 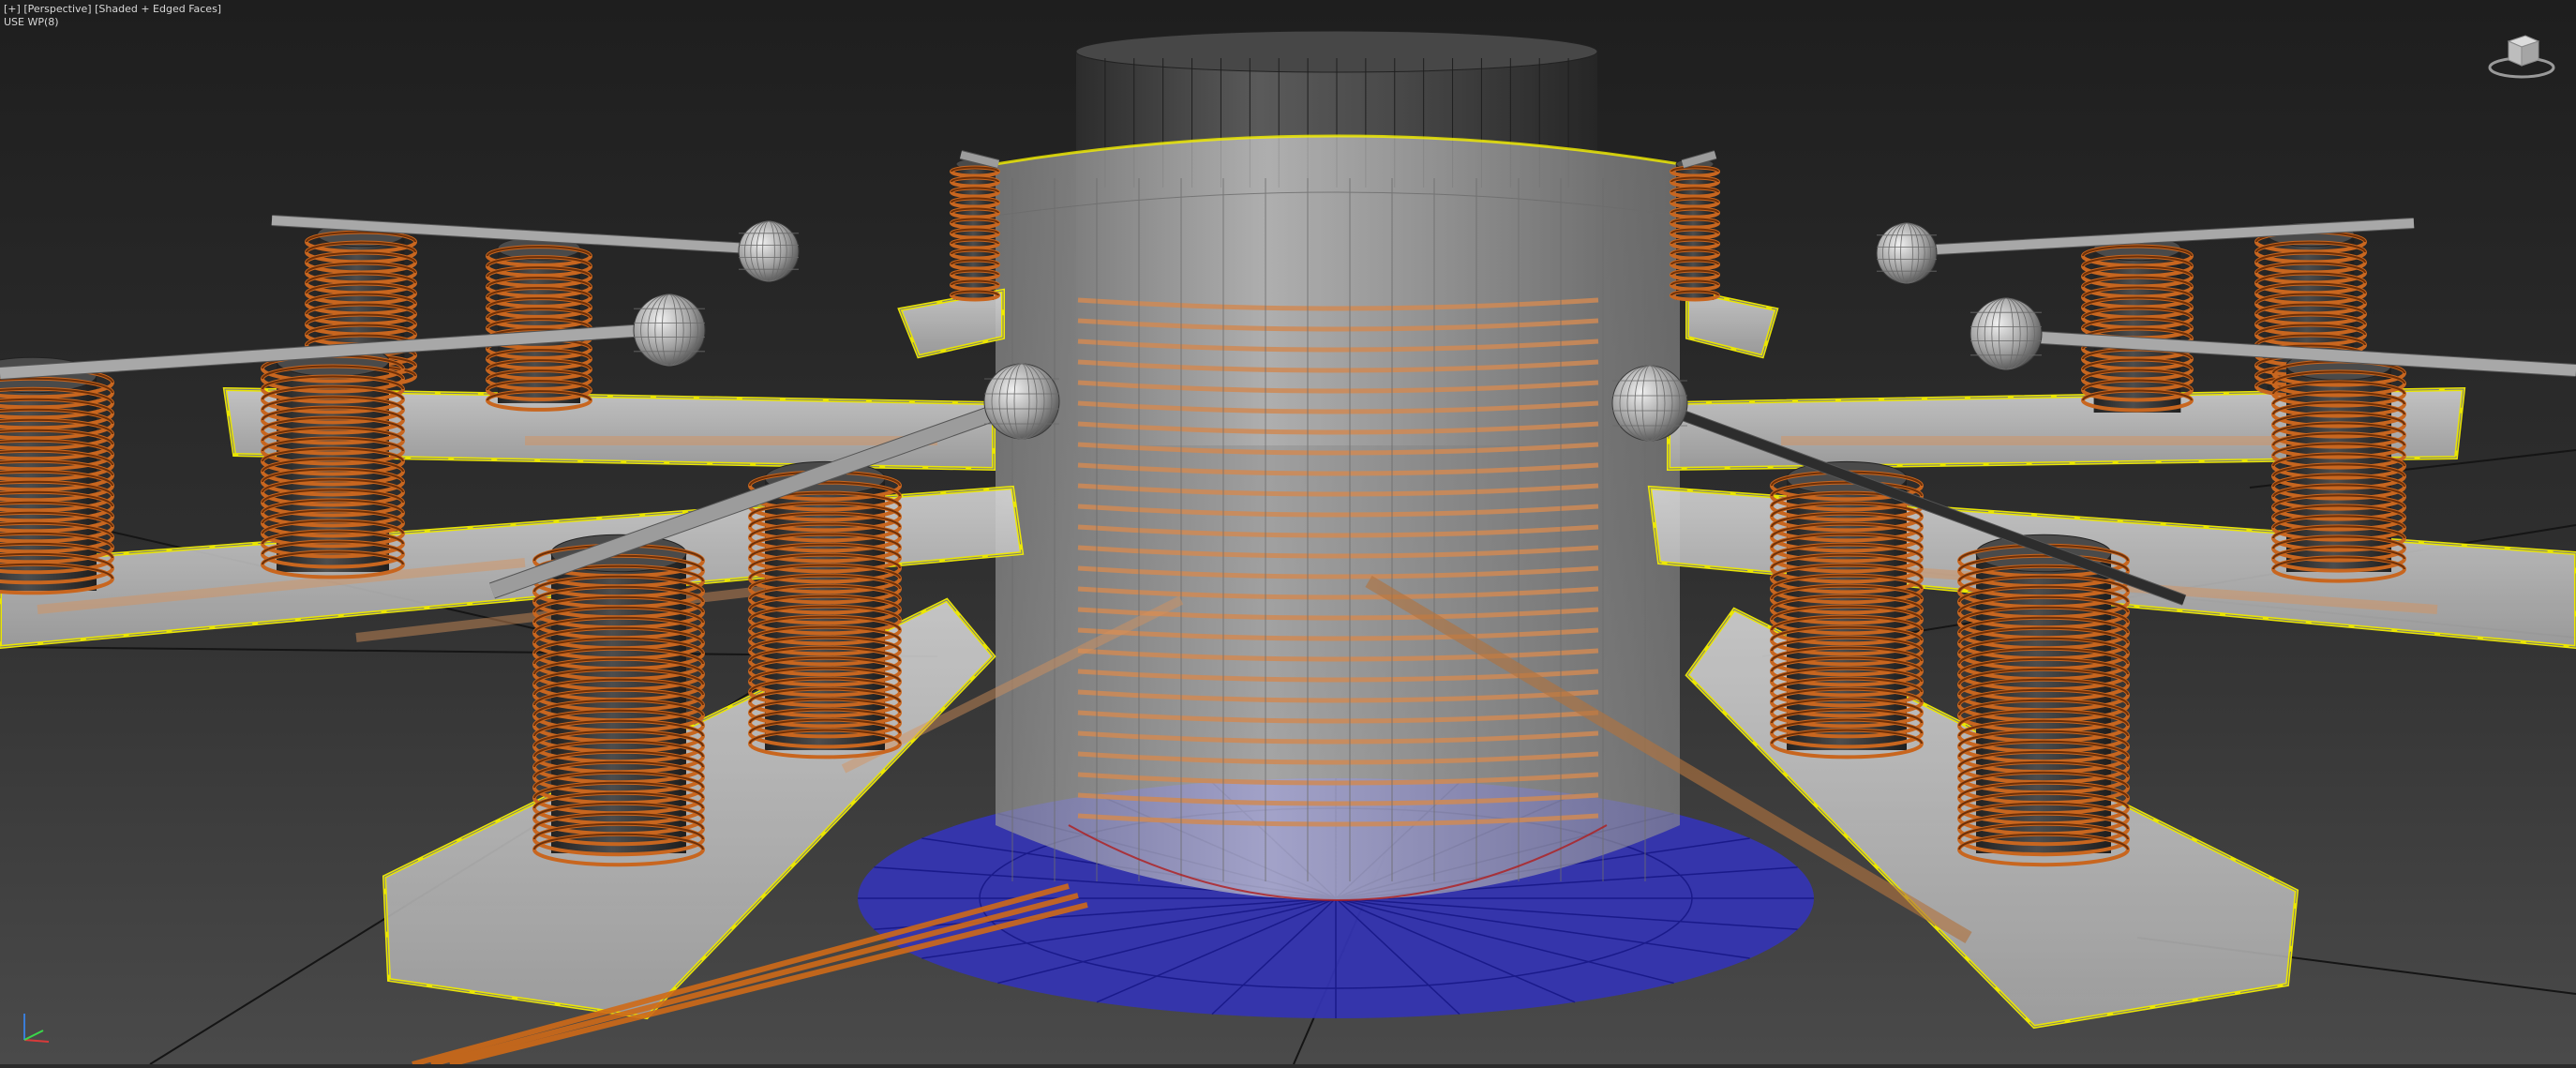 I want to click on axis-tripod-icon, so click(x=37, y=1028).